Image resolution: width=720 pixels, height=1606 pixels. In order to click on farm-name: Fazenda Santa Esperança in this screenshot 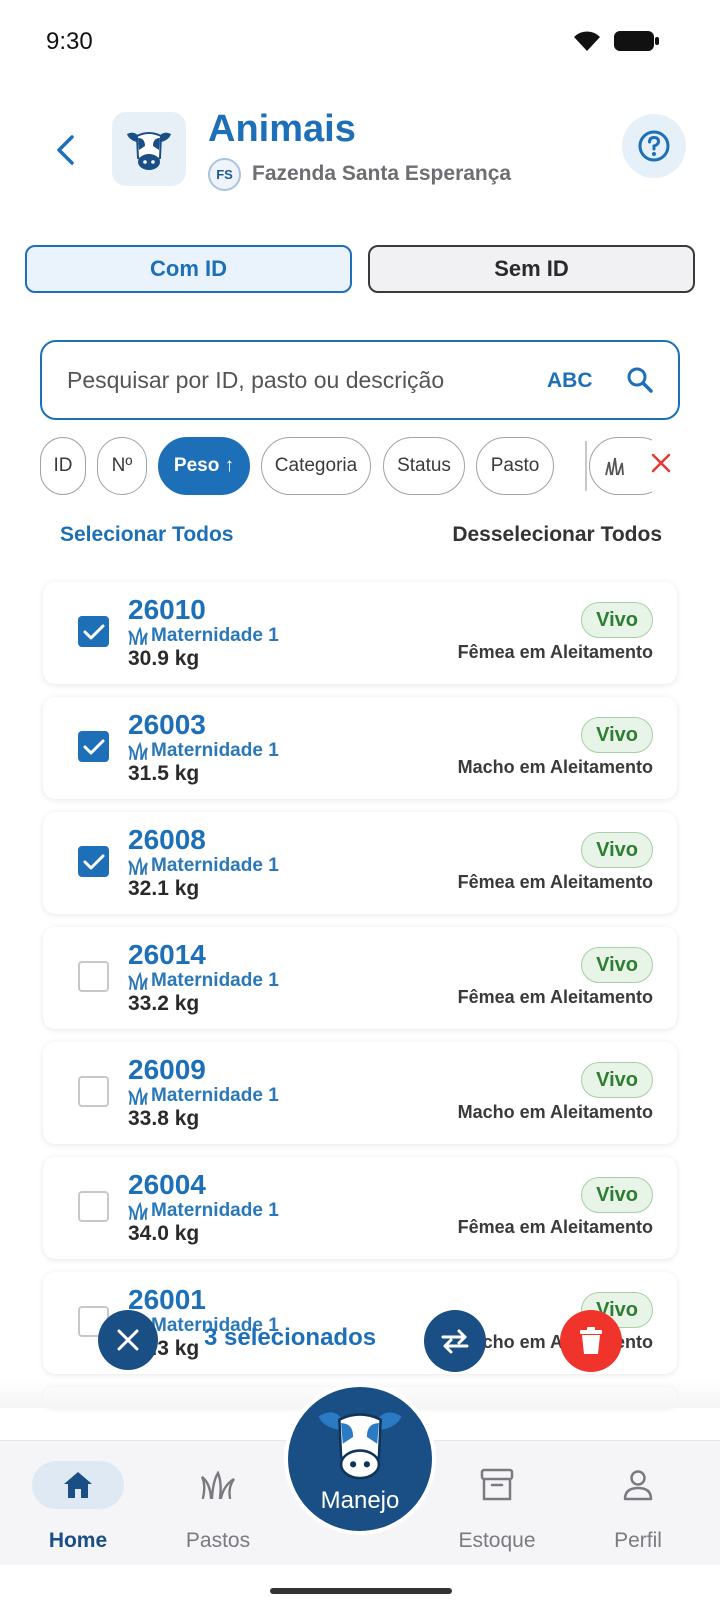, I will do `click(382, 173)`.